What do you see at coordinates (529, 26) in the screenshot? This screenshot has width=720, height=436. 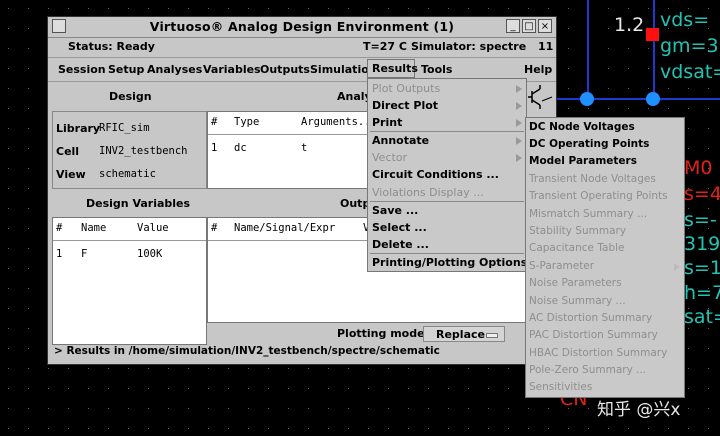 I see `maximize-button: □` at bounding box center [529, 26].